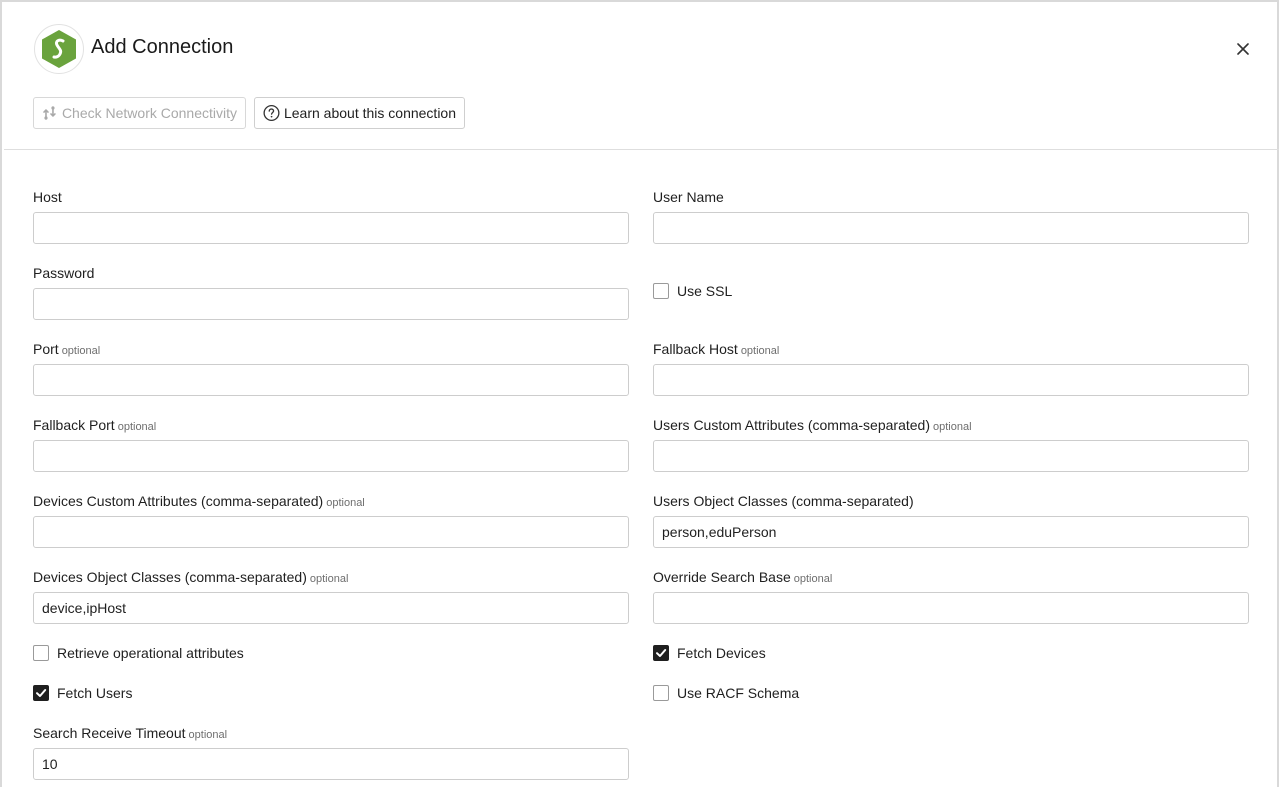  Describe the element at coordinates (705, 291) in the screenshot. I see `use-ssl-label: Use SSL` at that location.